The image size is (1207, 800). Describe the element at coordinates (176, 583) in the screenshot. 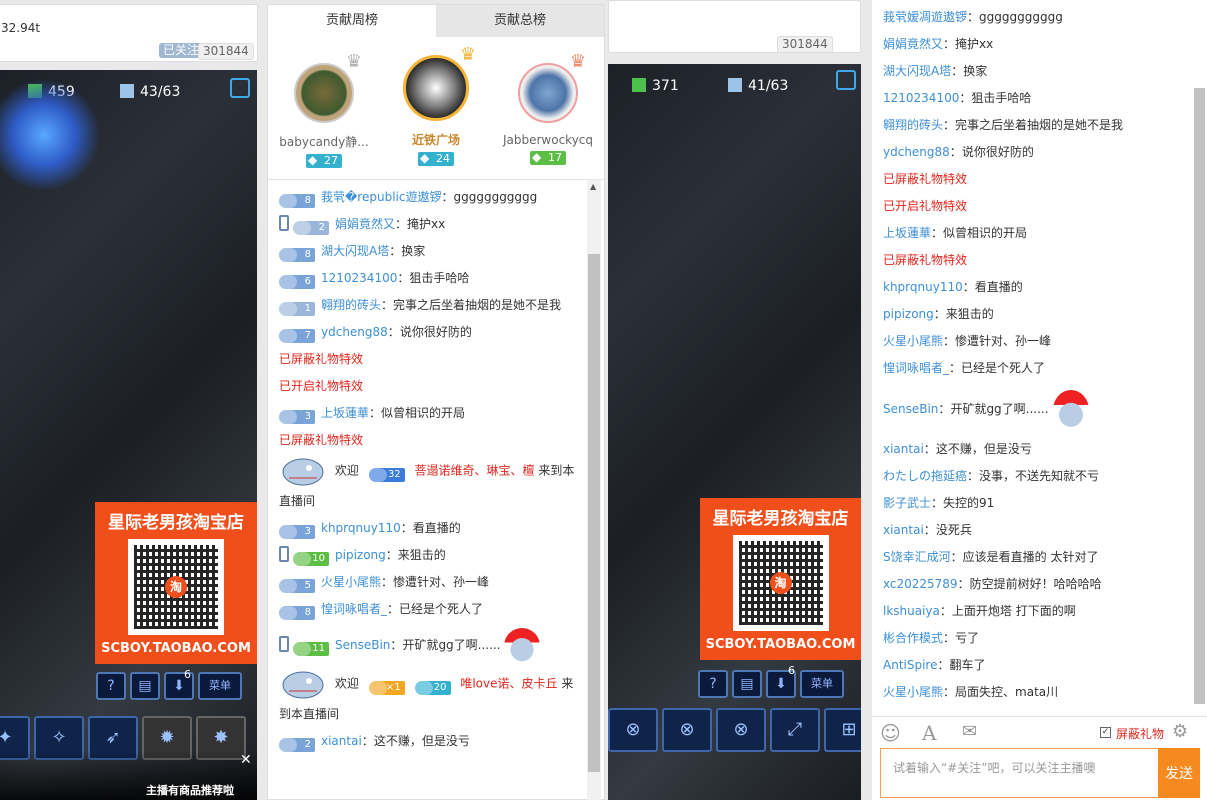

I see `left-promo-banner: 星际老男孩淘宝店 淘 SCBOY.TAOBAO.COM` at that location.